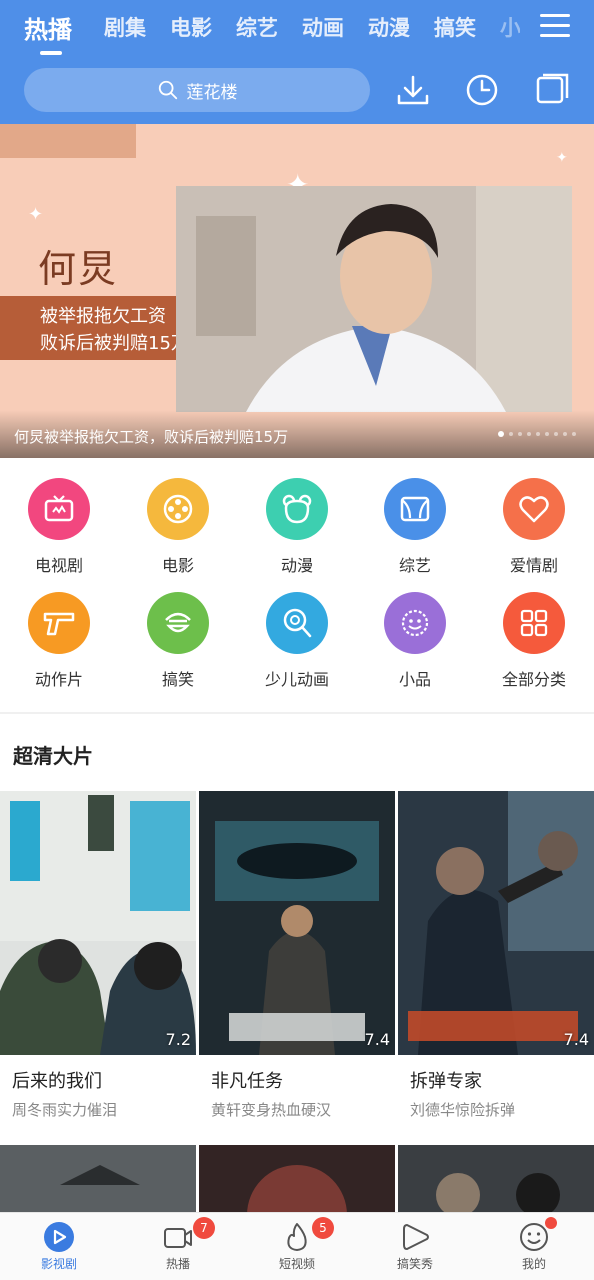  What do you see at coordinates (297, 62) in the screenshot?
I see `top-header: 热播 剧集 电影 综艺 动画 动漫 搞笑 小 莲花楼` at bounding box center [297, 62].